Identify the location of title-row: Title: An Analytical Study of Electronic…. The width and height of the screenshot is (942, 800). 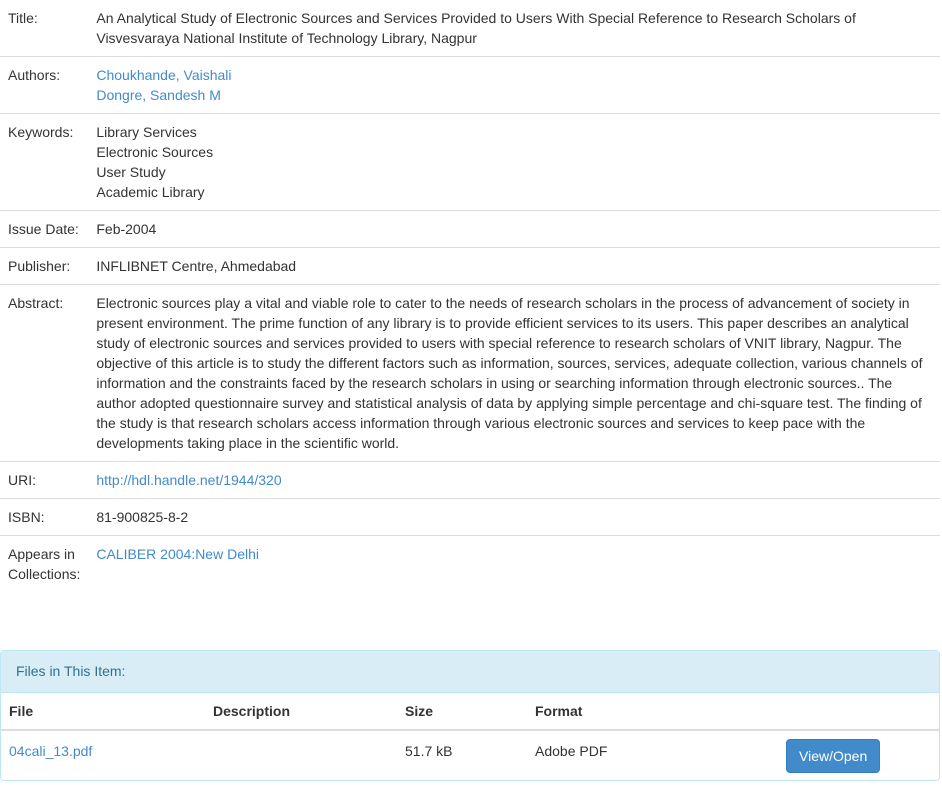
(470, 28).